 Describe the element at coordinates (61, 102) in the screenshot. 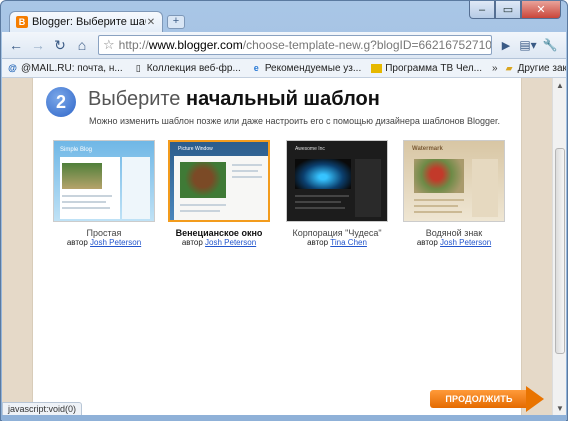

I see `step-number-badge: 2` at that location.